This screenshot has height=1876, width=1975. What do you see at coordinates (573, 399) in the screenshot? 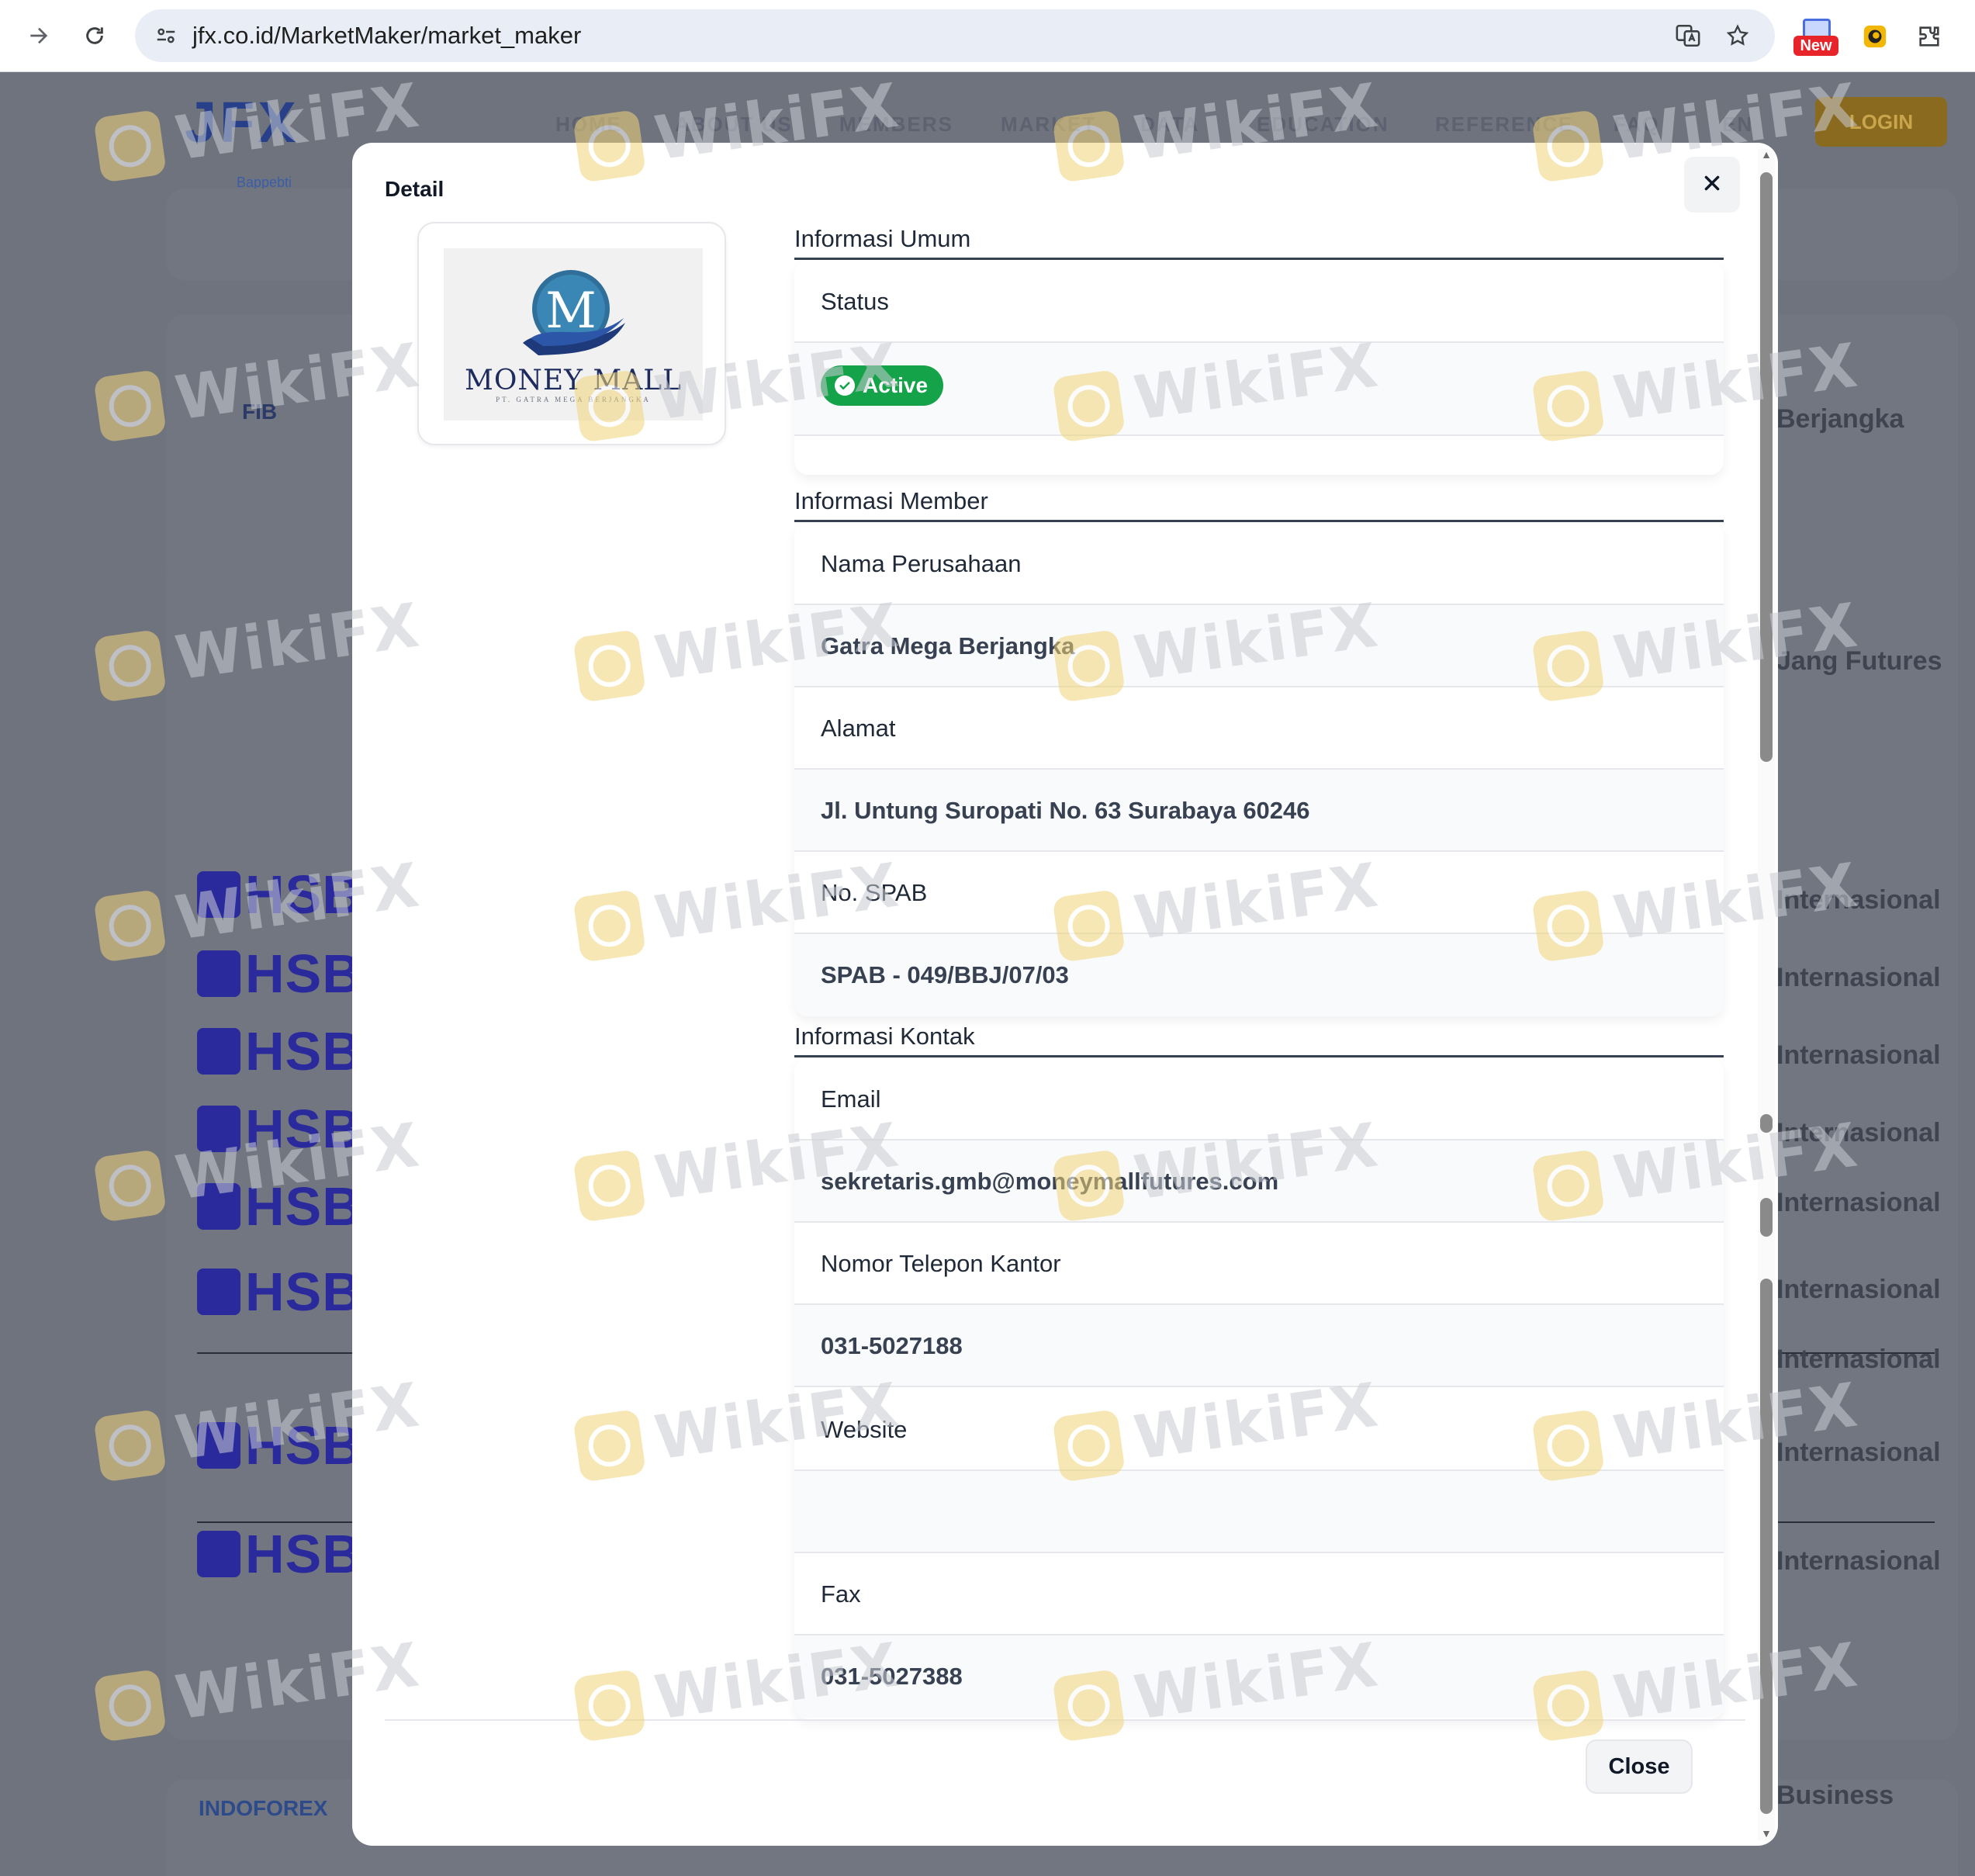
I see `logo-tagline: PT. GATRA MEGA BERJANGKA` at bounding box center [573, 399].